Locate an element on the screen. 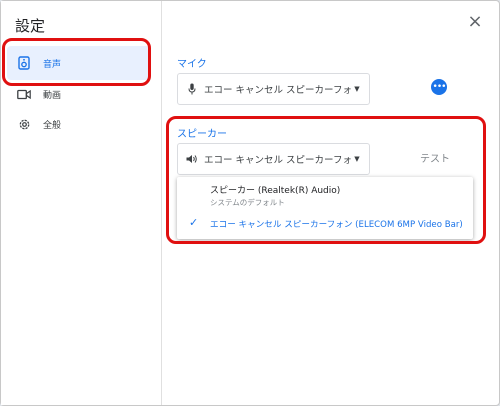 The height and width of the screenshot is (406, 500). close-button: × is located at coordinates (475, 23).